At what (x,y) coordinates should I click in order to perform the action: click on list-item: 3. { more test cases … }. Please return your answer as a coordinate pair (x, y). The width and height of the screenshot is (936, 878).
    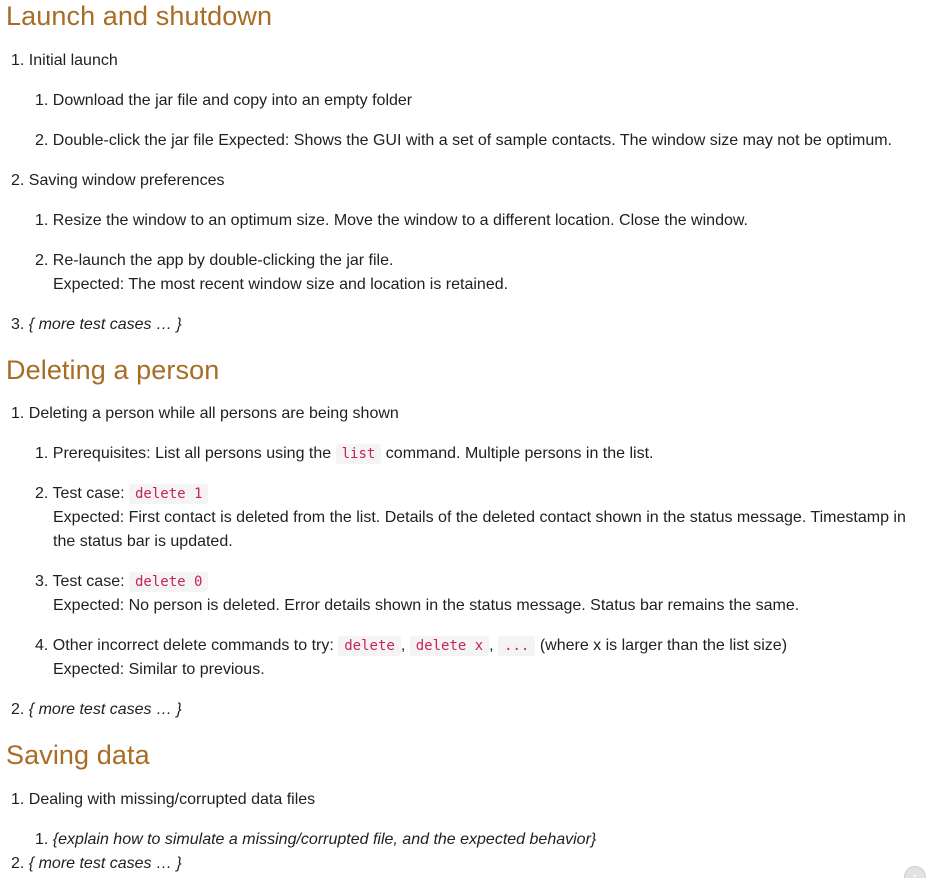
    Looking at the image, I should click on (96, 325).